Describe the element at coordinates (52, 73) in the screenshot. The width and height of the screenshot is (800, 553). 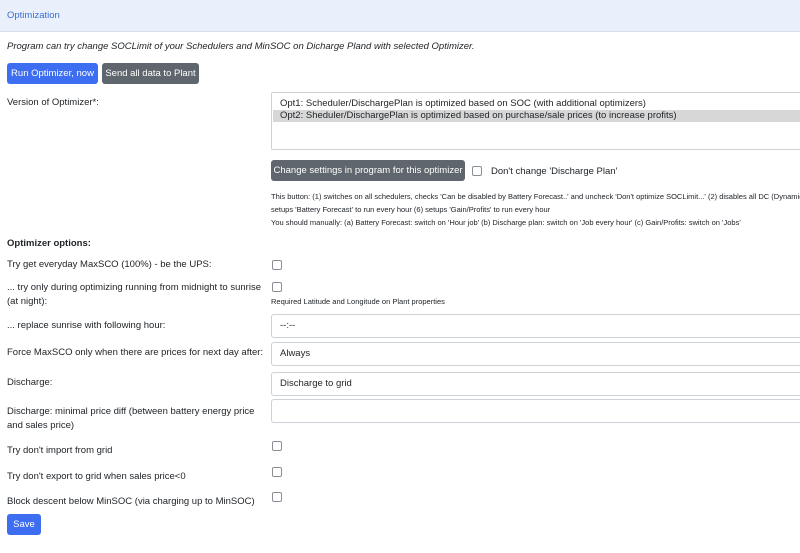
I see `run-optimizer-button: Run Optimizer, now` at that location.